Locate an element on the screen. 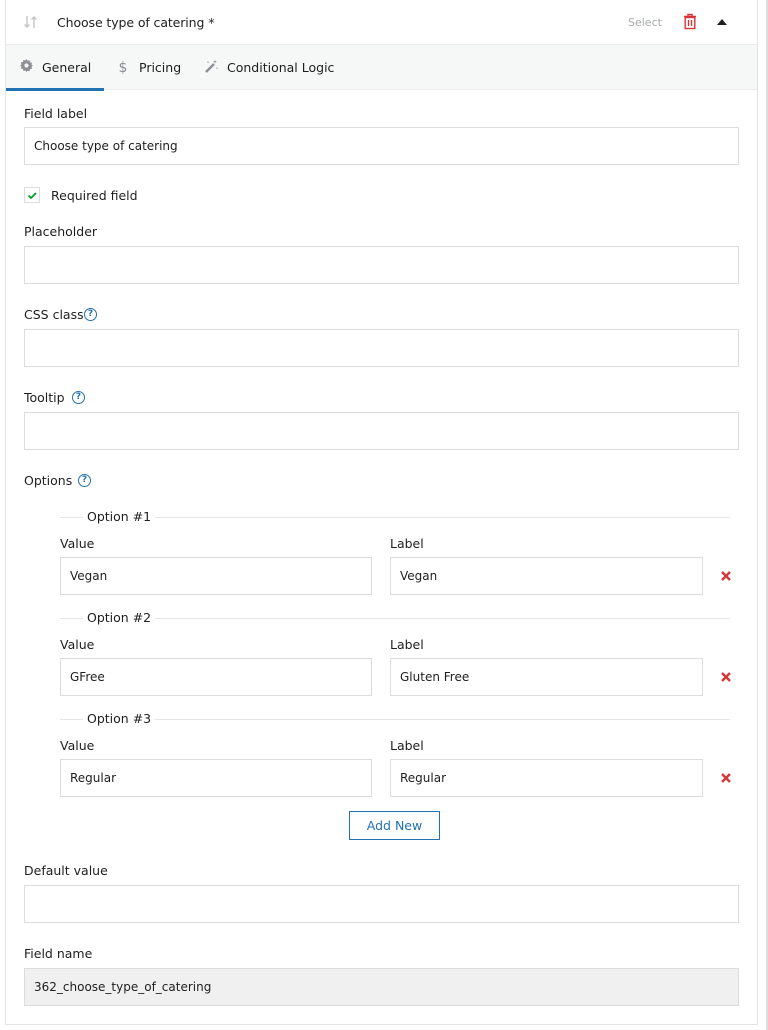 The image size is (768, 1030). tab-conditional-logic-label: Conditional Logic is located at coordinates (281, 67).